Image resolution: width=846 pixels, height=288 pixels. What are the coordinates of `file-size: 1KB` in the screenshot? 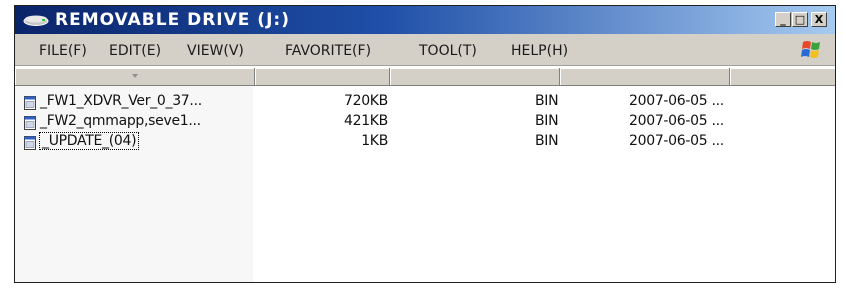 It's located at (374, 141).